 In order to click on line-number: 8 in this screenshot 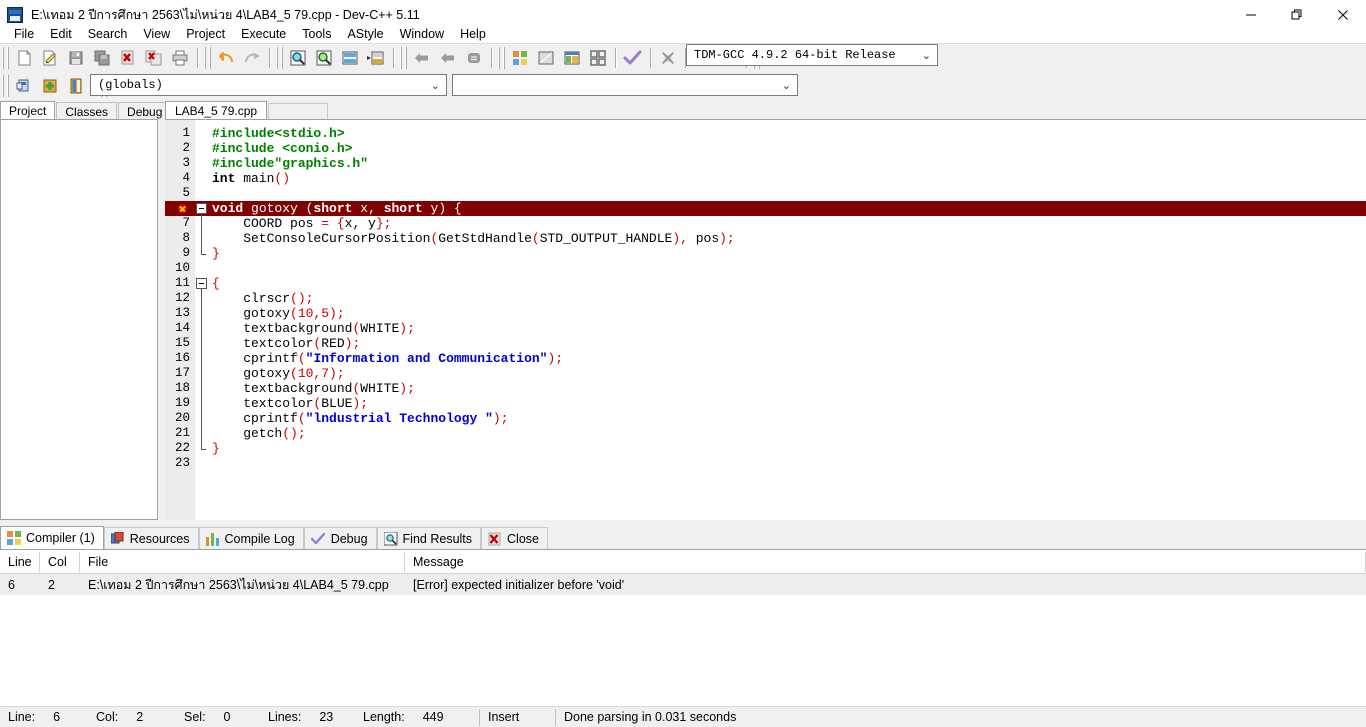, I will do `click(180, 238)`.